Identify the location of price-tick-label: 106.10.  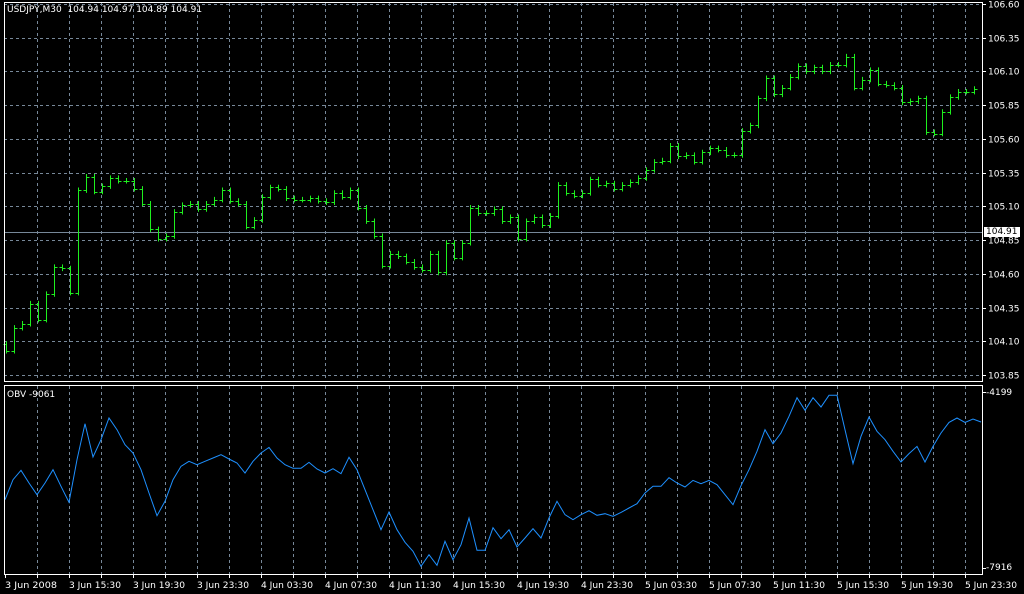
(1004, 73).